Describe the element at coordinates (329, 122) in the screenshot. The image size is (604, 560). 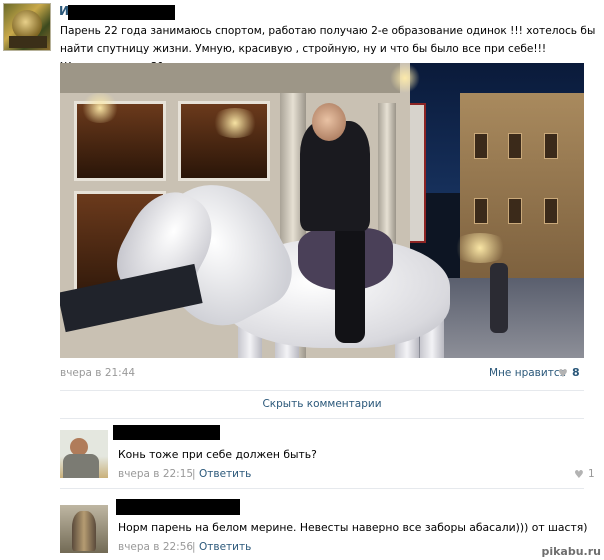
I see `photo-rider-head` at that location.